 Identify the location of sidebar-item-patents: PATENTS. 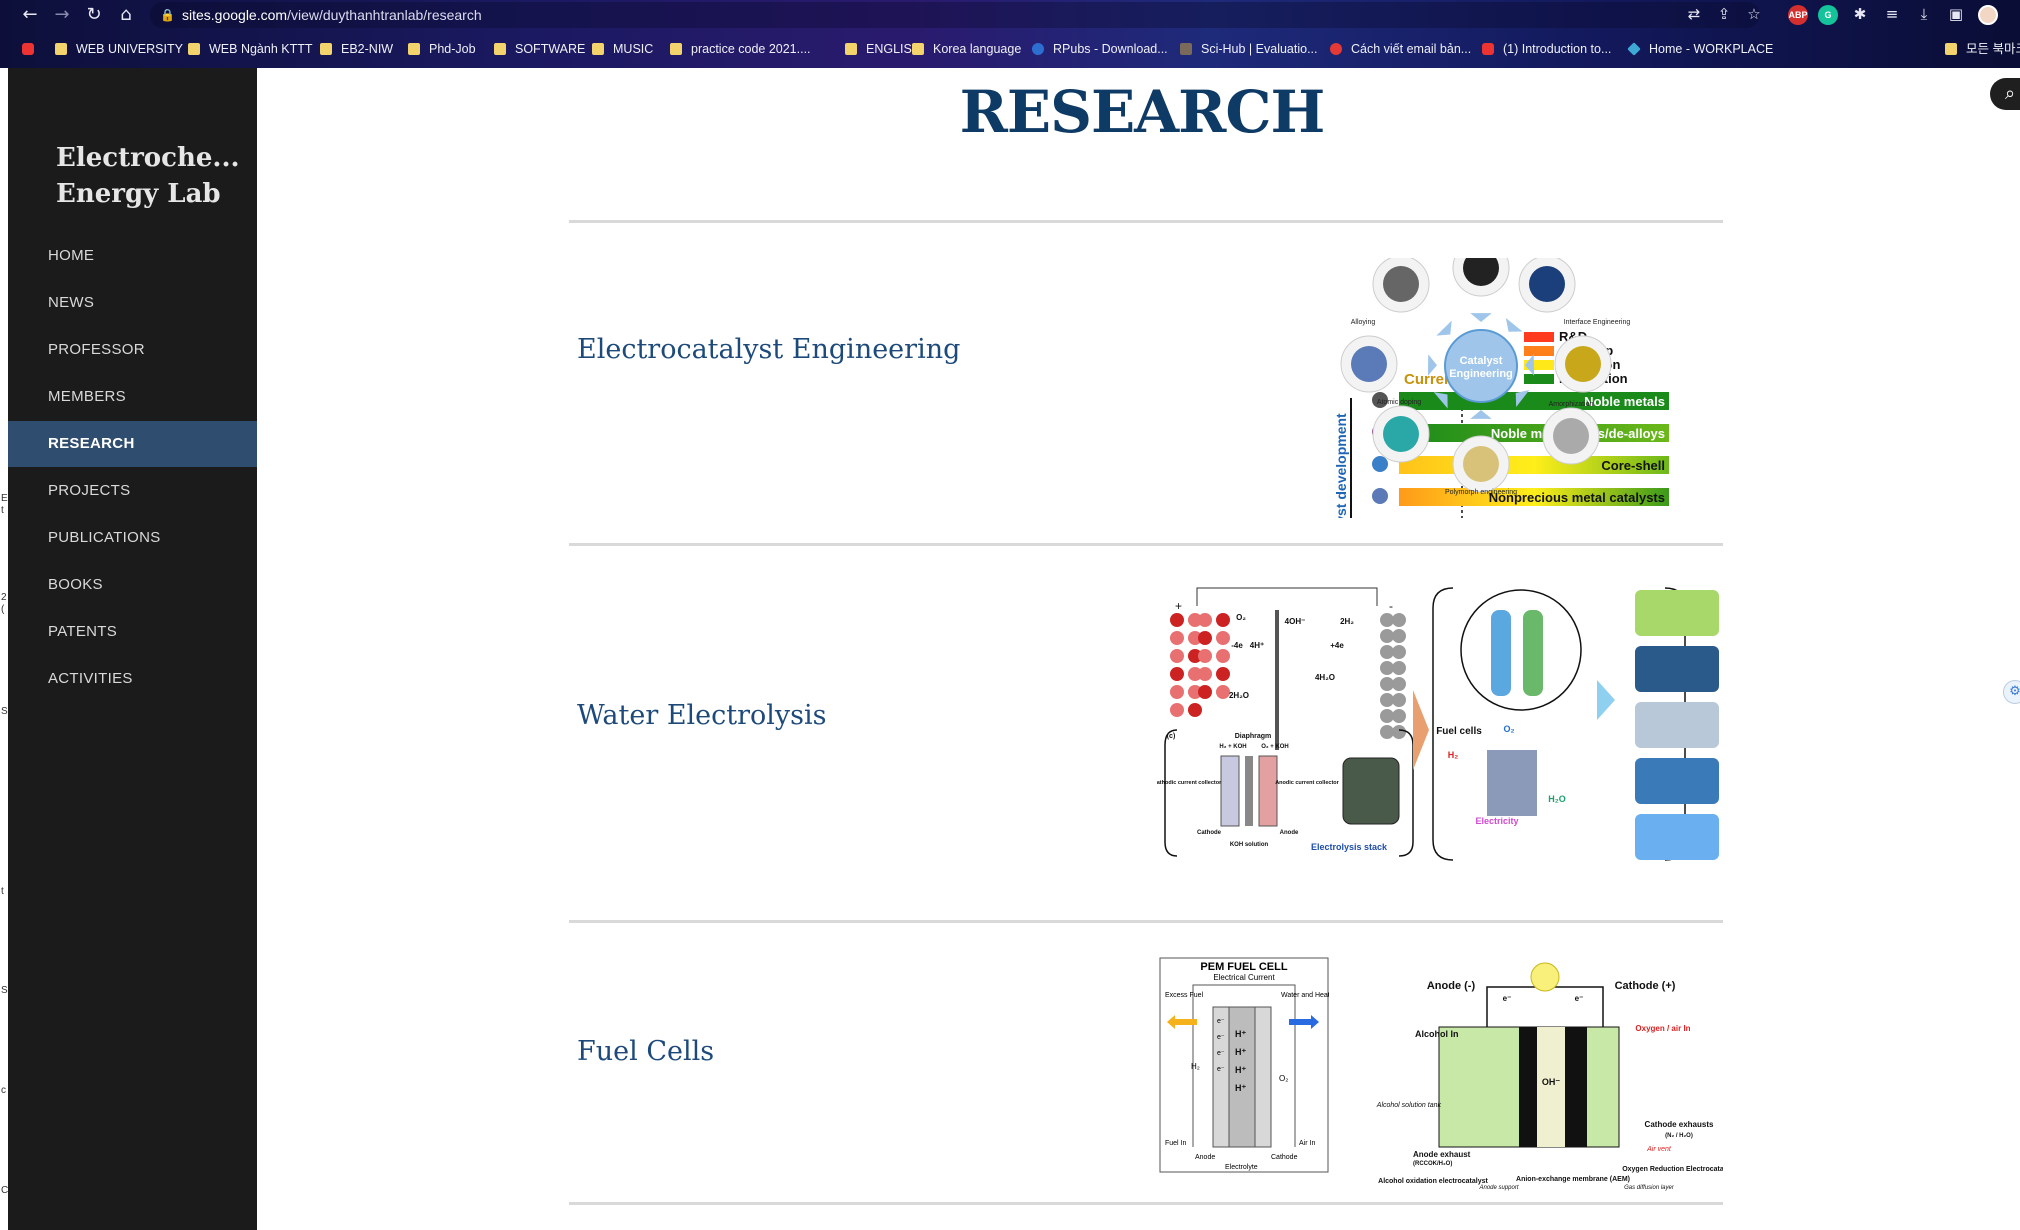
(132, 632).